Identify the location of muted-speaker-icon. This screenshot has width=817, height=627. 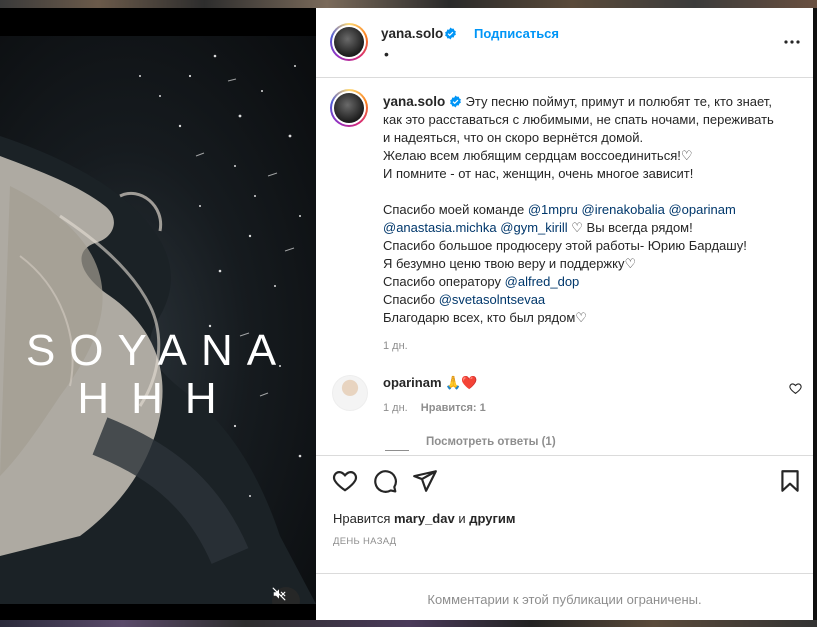
(279, 594).